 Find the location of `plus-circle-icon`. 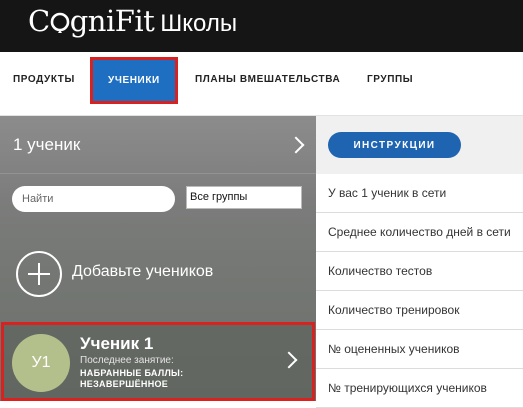

plus-circle-icon is located at coordinates (39, 274).